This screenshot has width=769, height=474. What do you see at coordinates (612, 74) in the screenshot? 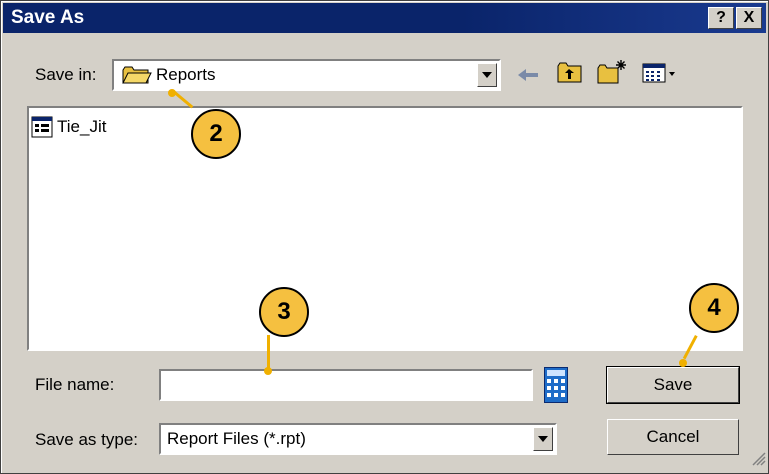
I see `new-folder-icon` at bounding box center [612, 74].